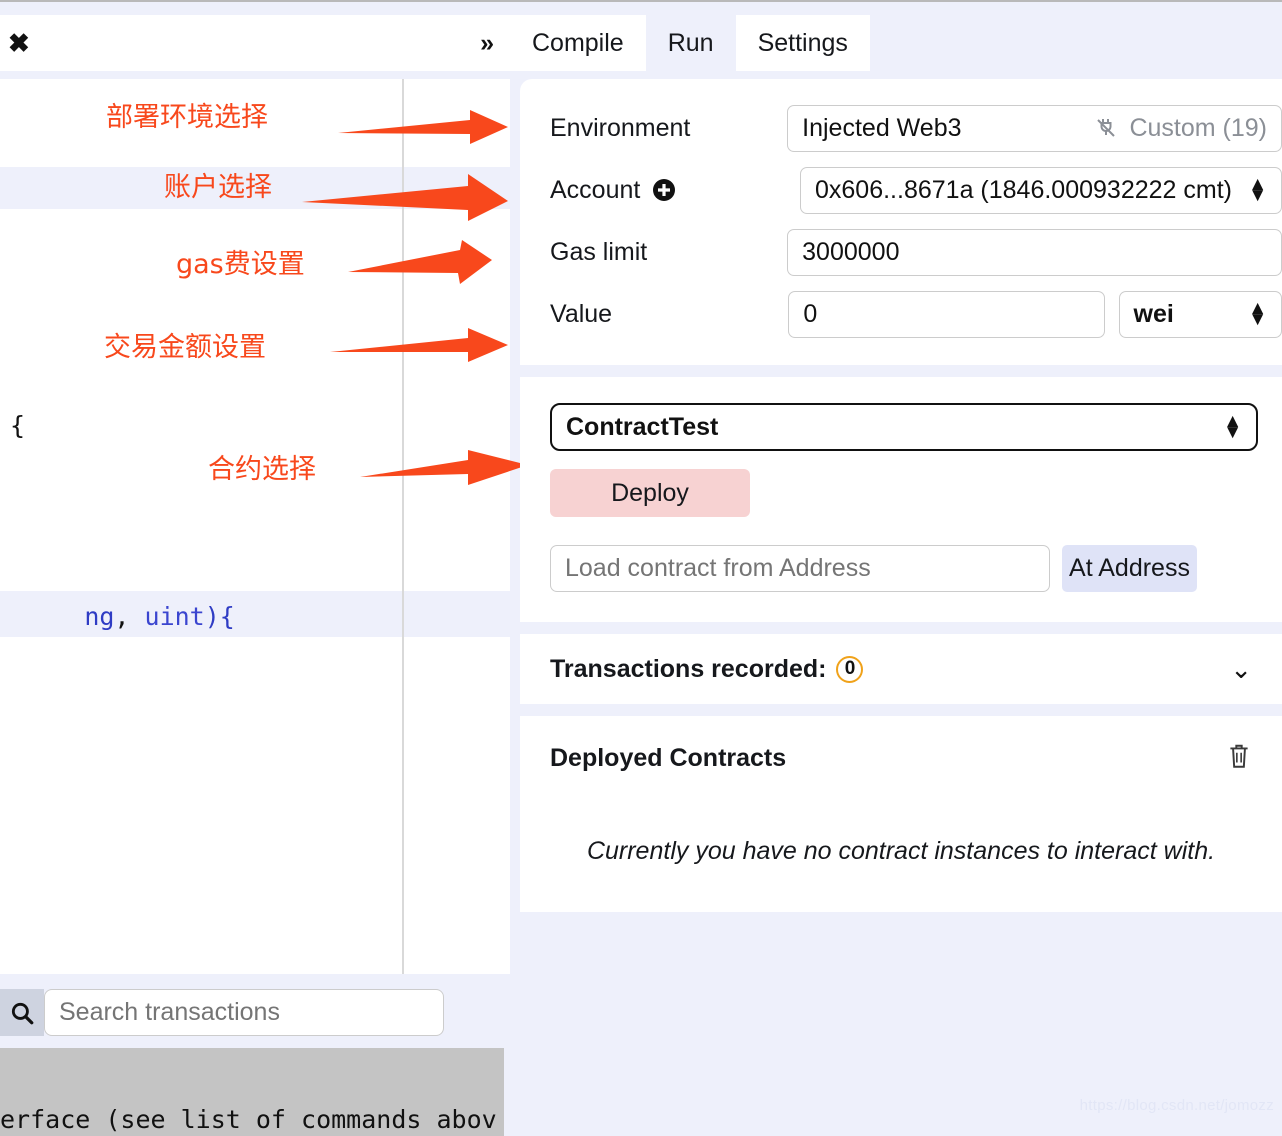  What do you see at coordinates (650, 493) in the screenshot?
I see `deploy-button: Deploy` at bounding box center [650, 493].